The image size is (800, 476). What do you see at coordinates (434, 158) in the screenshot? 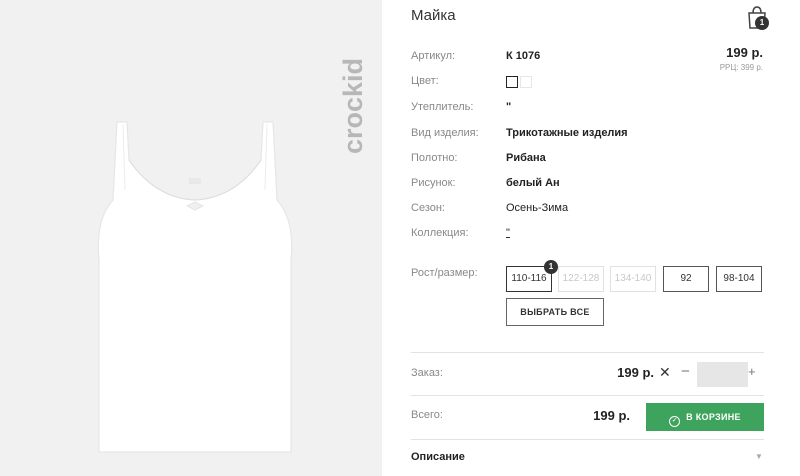
I see `attr-label: Полотно:` at bounding box center [434, 158].